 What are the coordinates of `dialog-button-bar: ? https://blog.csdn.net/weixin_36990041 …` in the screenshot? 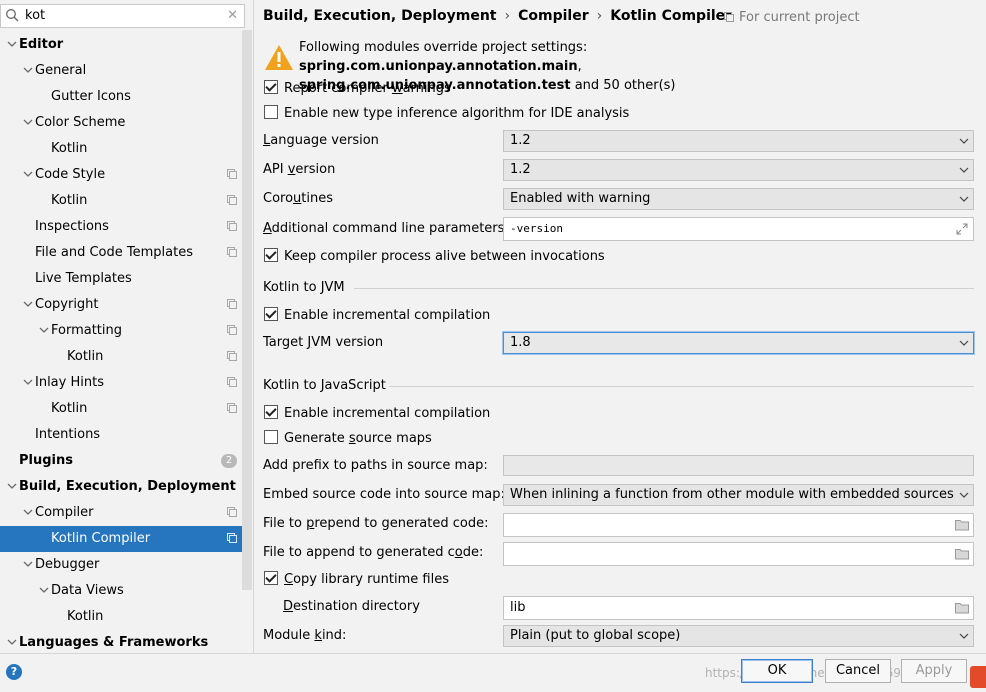 It's located at (493, 672).